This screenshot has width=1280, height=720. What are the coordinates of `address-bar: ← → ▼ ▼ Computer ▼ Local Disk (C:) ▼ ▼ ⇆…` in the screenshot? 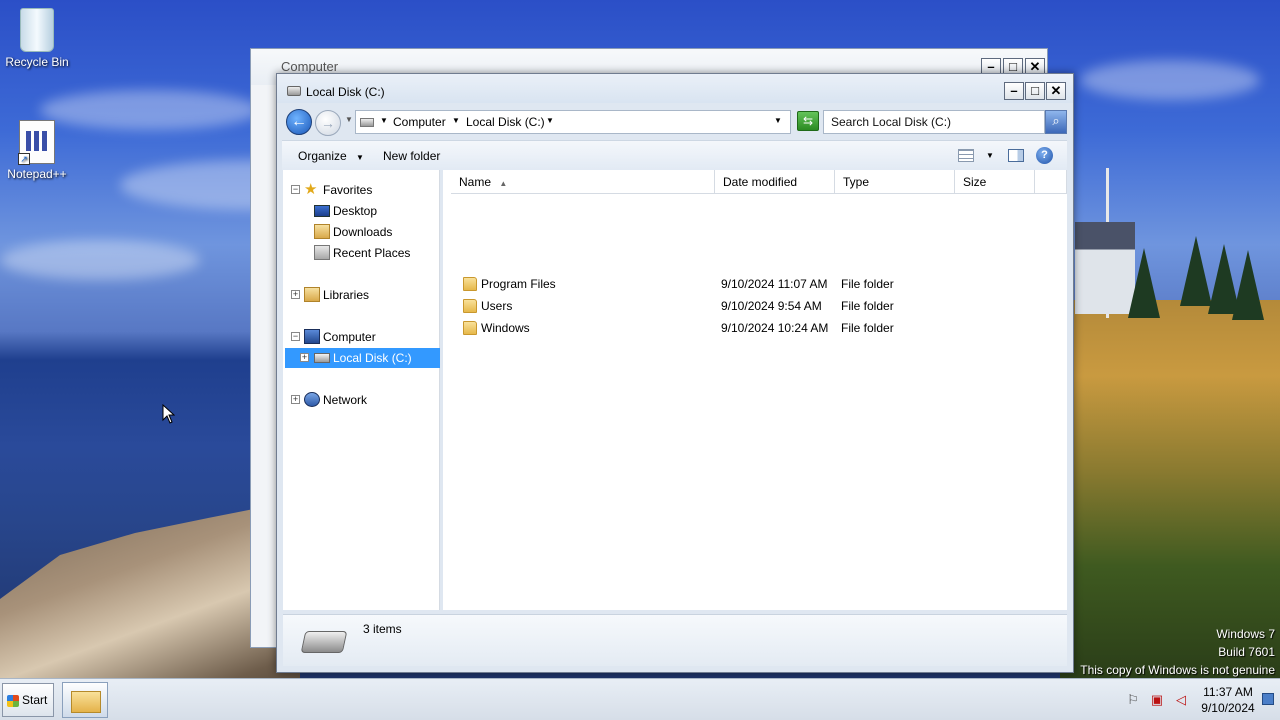 It's located at (675, 122).